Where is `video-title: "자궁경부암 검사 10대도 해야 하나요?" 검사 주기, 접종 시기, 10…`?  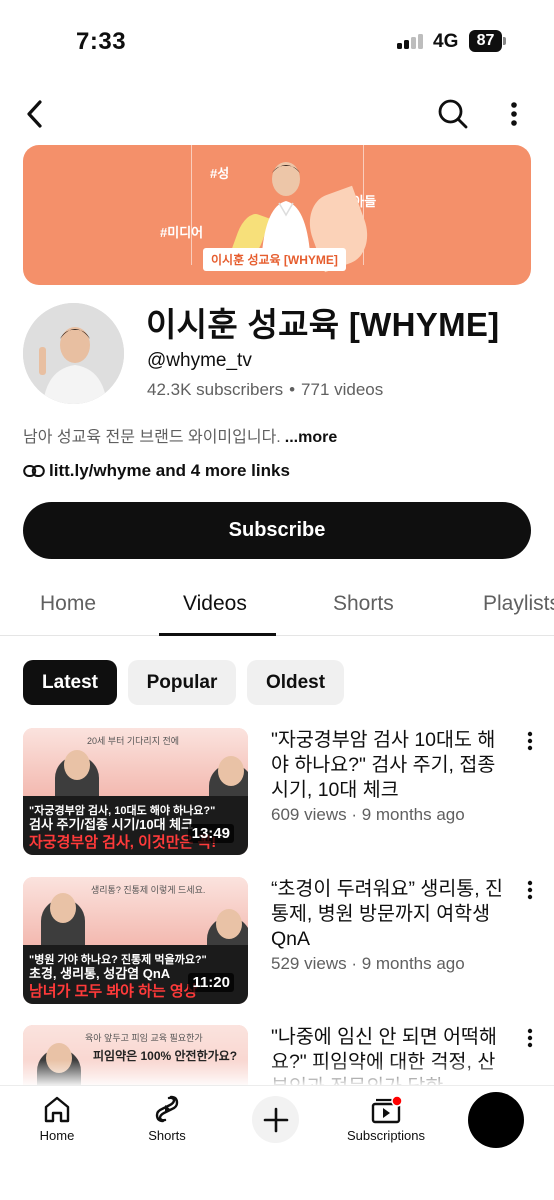 video-title: "자궁경부암 검사 10대도 해야 하나요?" 검사 주기, 접종 시기, 10… is located at coordinates (391, 765).